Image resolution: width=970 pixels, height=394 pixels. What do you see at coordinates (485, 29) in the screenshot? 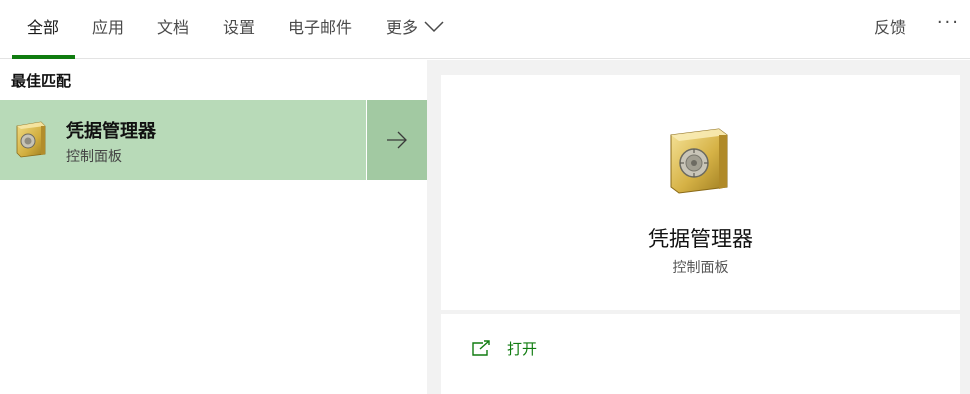
I see `search-filter-bar: 全部 应用 文档 设置 电子邮件 更多 反馈 ···` at bounding box center [485, 29].